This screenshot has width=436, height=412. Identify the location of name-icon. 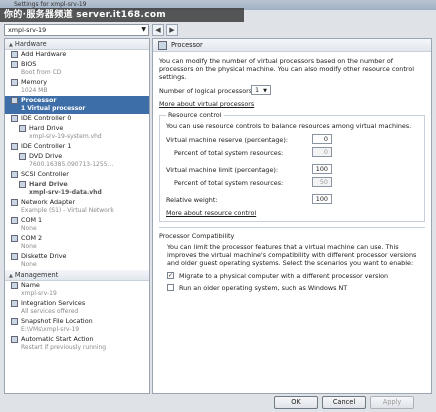
(14, 285).